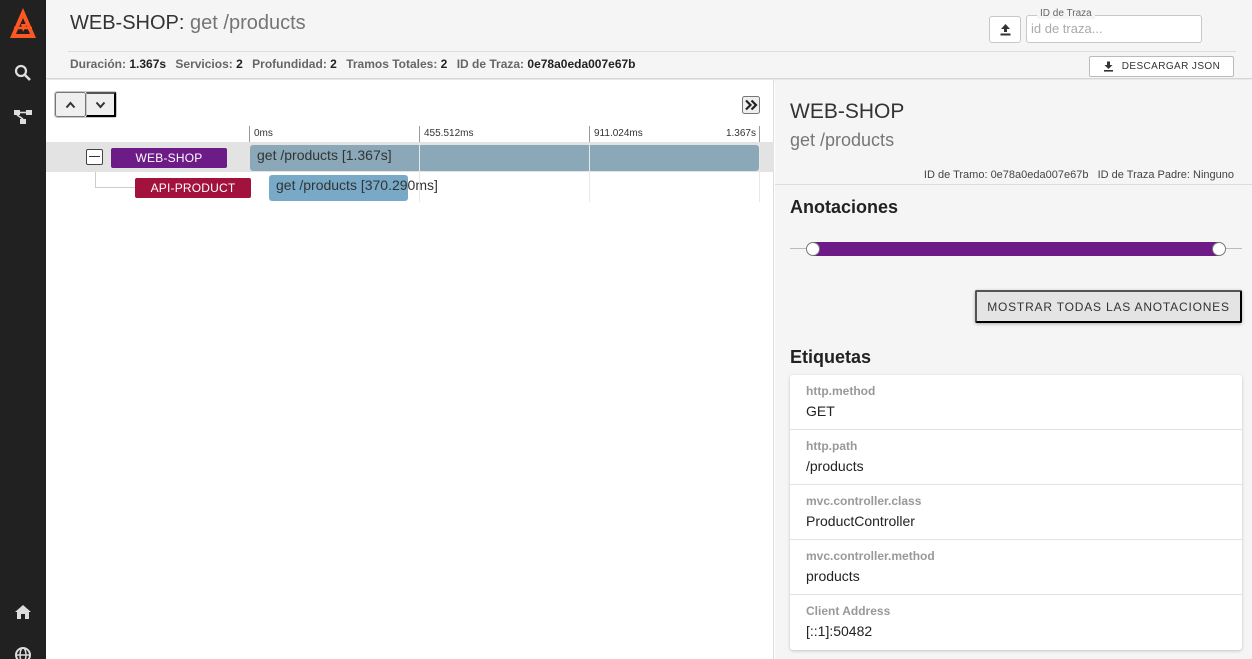  I want to click on spans-key: Tramos Totales:, so click(392, 64).